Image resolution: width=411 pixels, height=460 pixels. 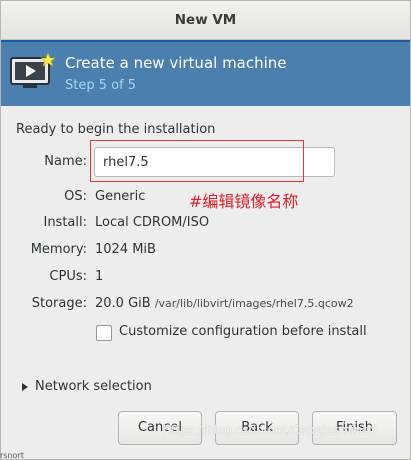 What do you see at coordinates (243, 331) in the screenshot?
I see `customize-label: Customize configuration before install` at bounding box center [243, 331].